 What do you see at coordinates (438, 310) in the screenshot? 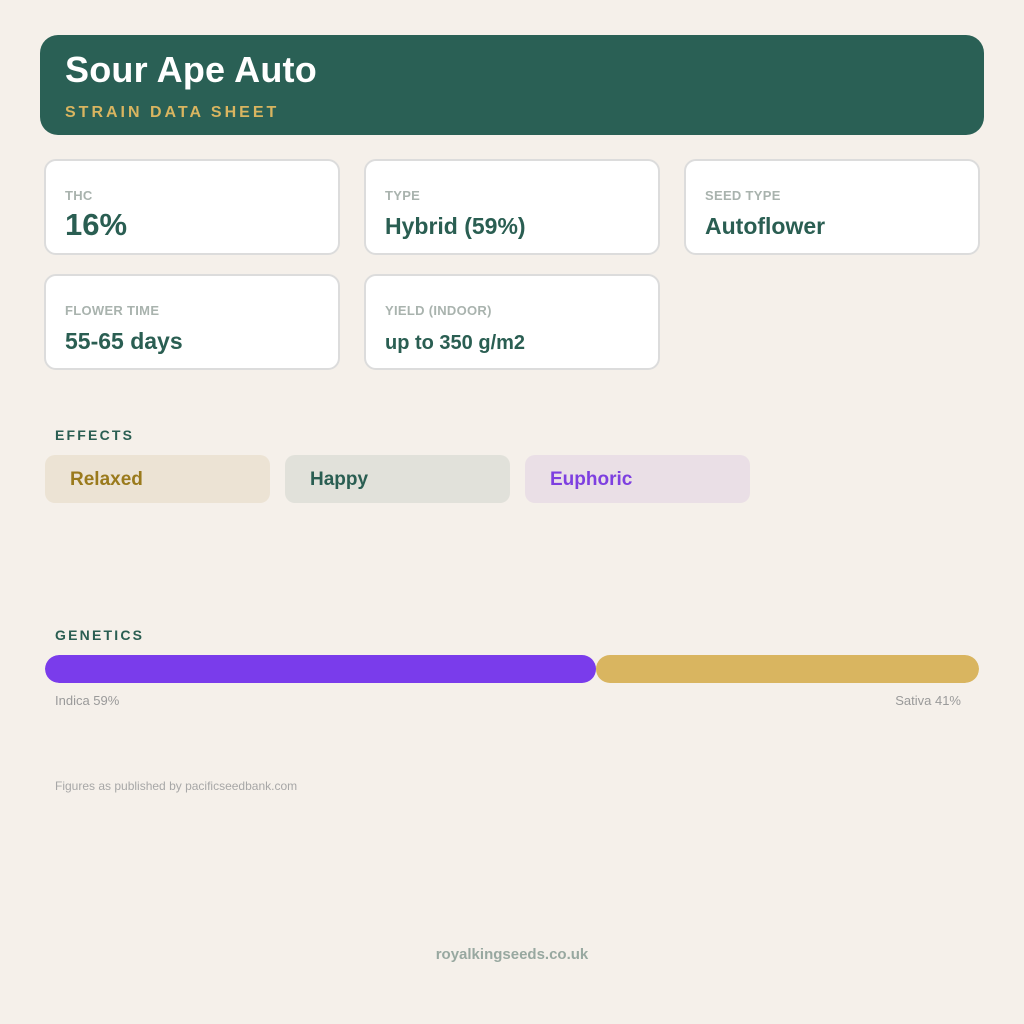
I see `stat-label: YIELD (INDOOR)` at bounding box center [438, 310].